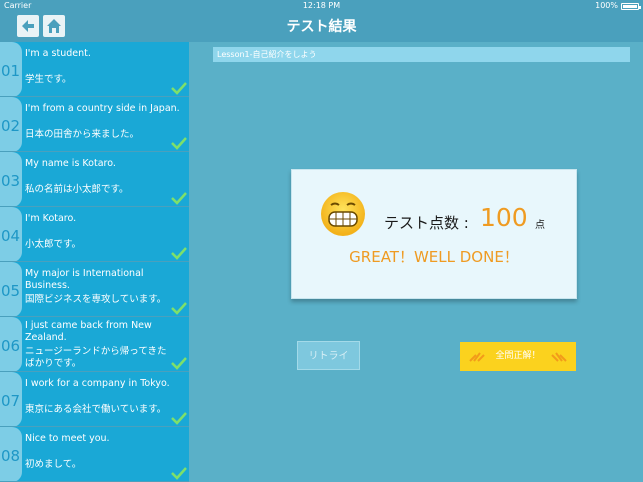 This screenshot has height=482, width=643. Describe the element at coordinates (540, 225) in the screenshot. I see `score-unit: 点` at that location.